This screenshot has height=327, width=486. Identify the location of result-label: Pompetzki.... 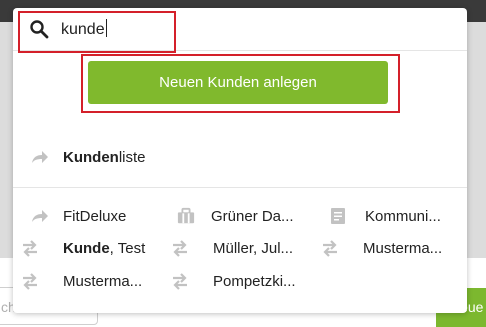
(254, 281).